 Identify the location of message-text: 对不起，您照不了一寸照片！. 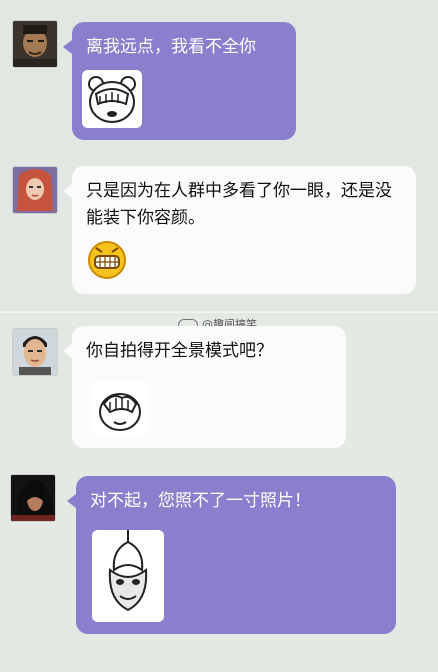
(200, 501).